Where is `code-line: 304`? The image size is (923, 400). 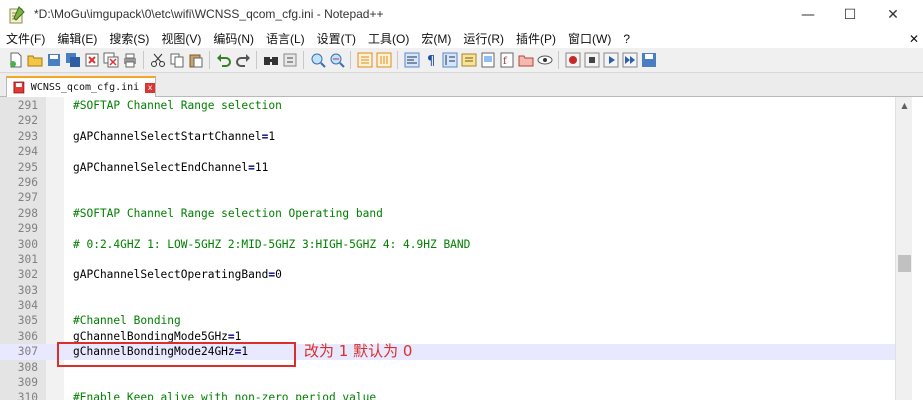 code-line: 304 is located at coordinates (447, 305).